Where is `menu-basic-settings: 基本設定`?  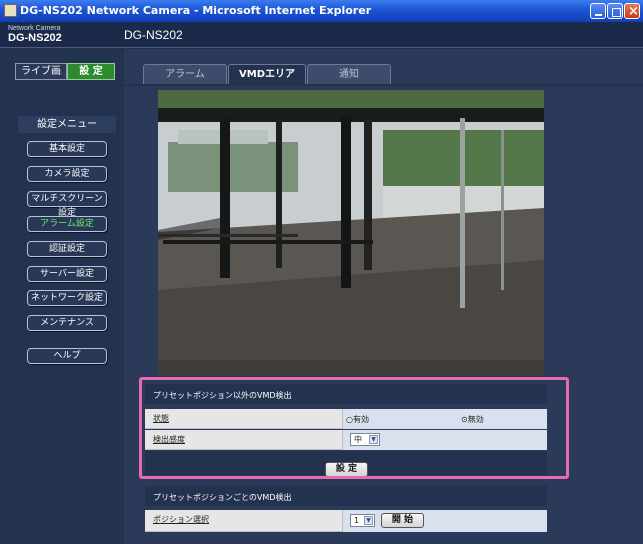 menu-basic-settings: 基本設定 is located at coordinates (67, 149).